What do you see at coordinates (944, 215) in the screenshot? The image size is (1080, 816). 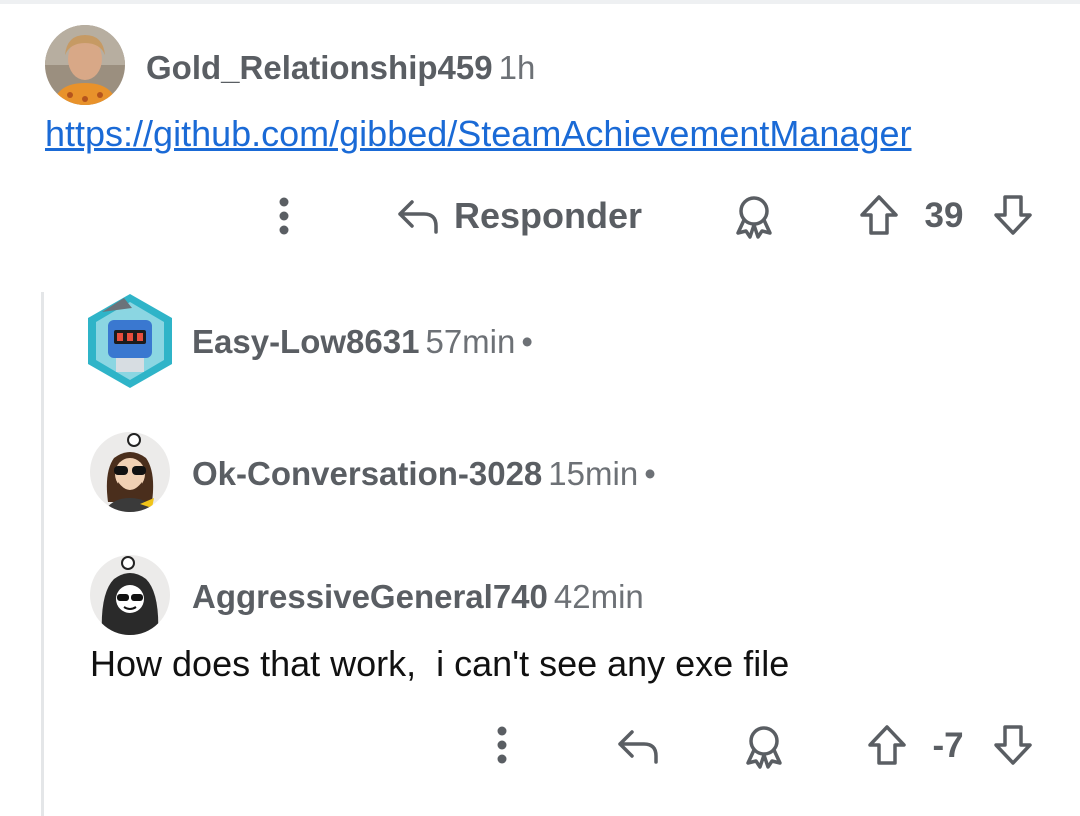 I see `vote-score: 39` at bounding box center [944, 215].